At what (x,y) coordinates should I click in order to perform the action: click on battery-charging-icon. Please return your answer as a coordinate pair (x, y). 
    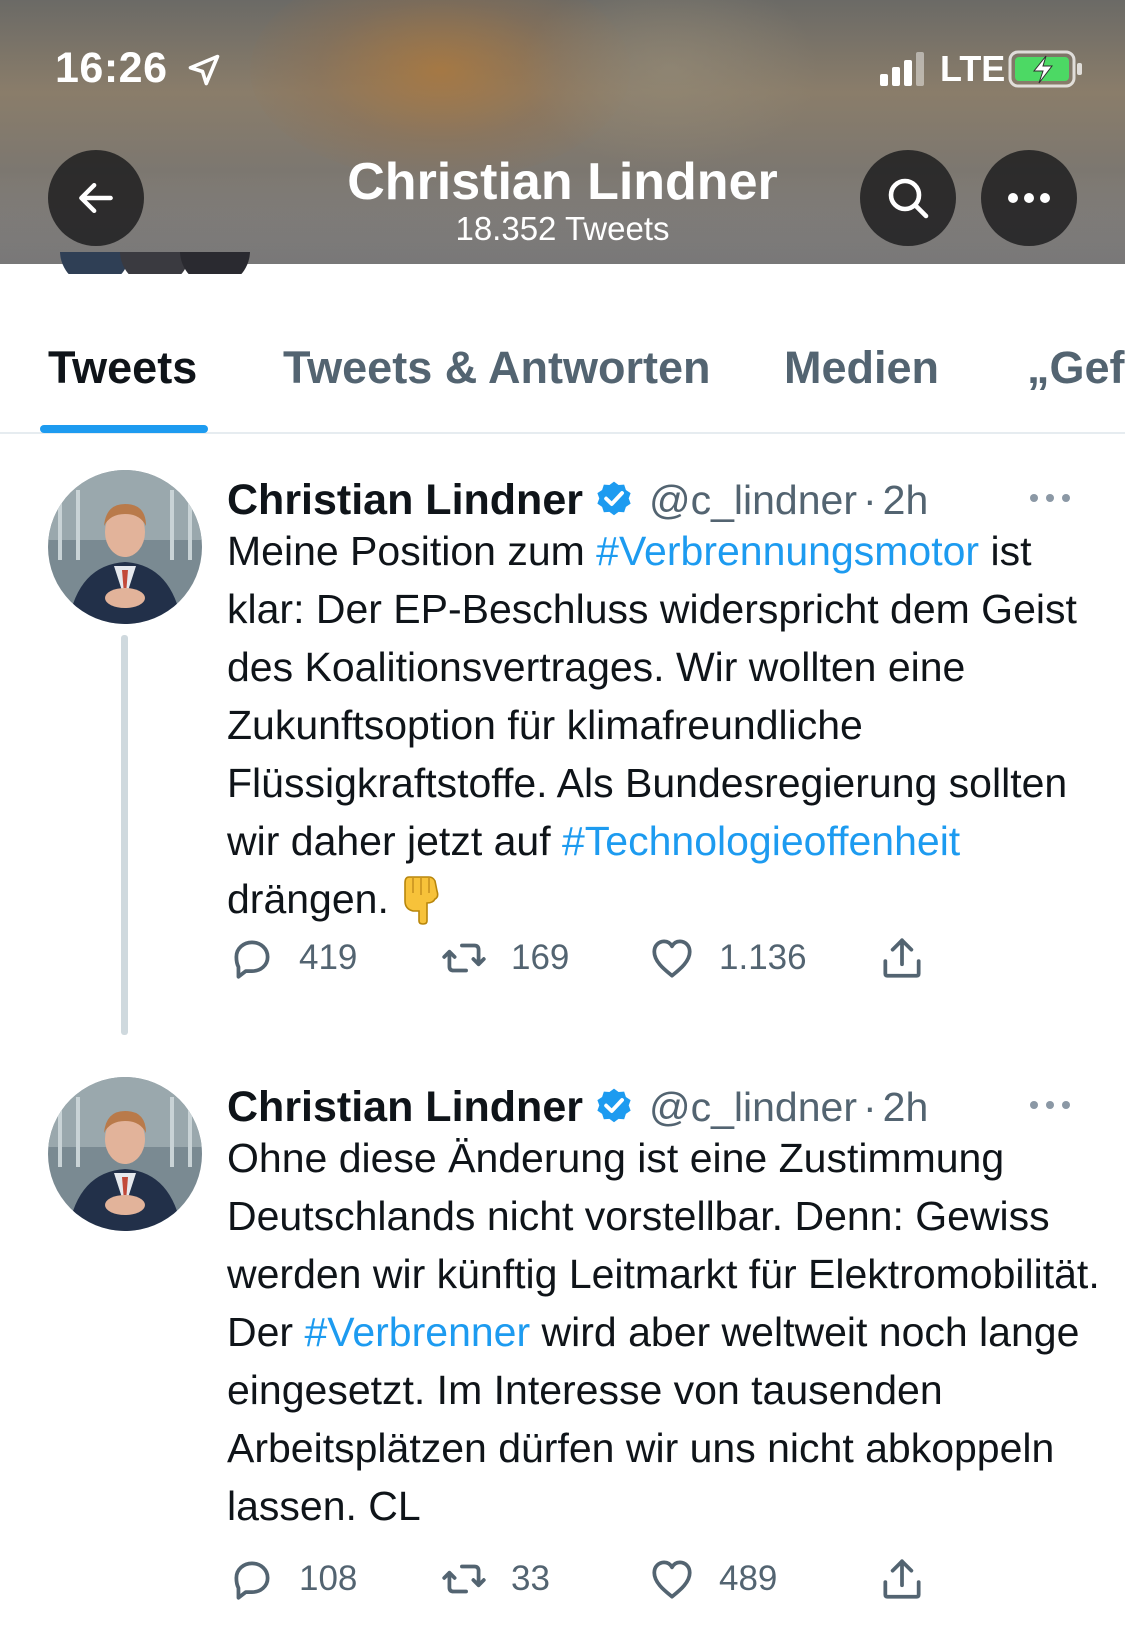
    Looking at the image, I should click on (1045, 69).